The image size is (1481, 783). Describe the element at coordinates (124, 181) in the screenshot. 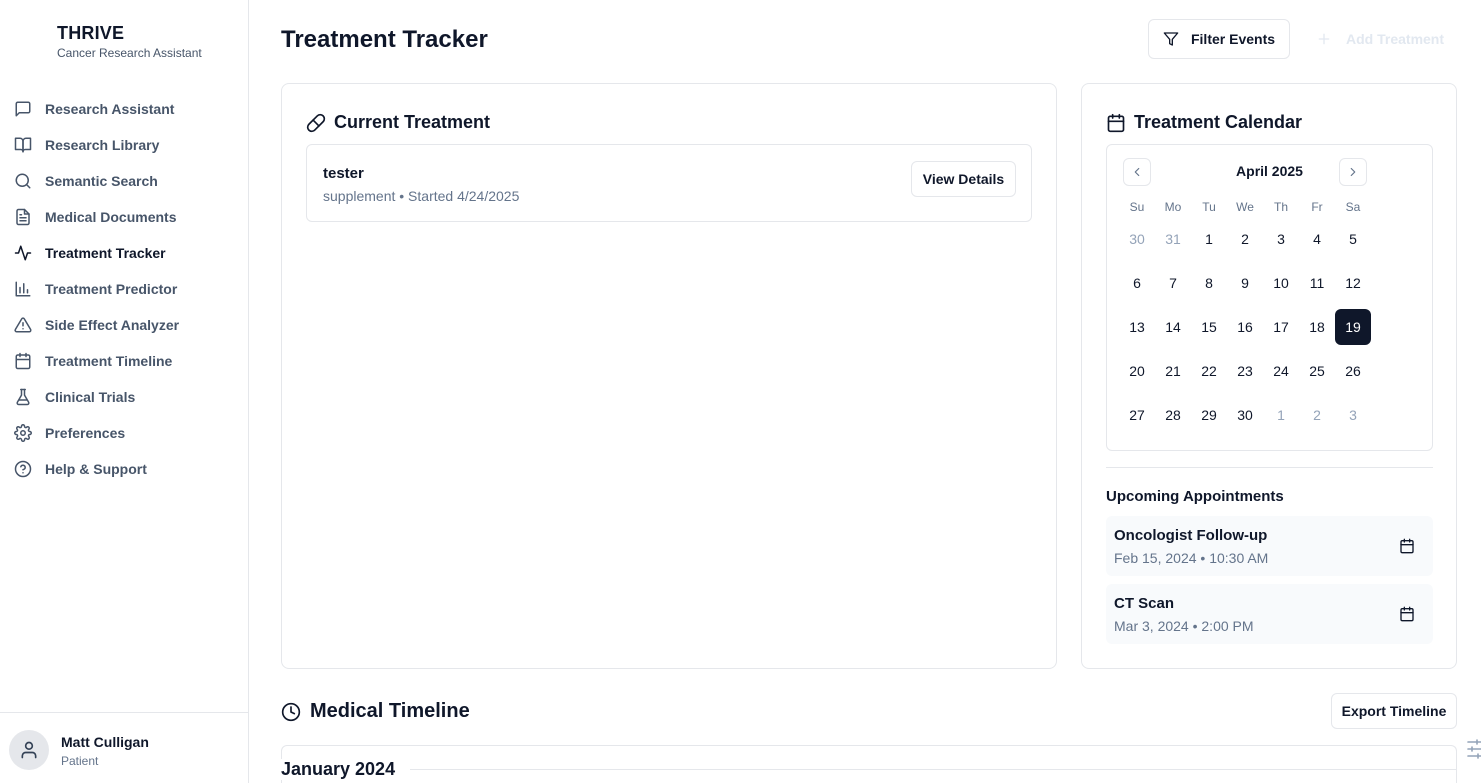

I see `sidebar-item-semantic-search: Semantic Search` at that location.